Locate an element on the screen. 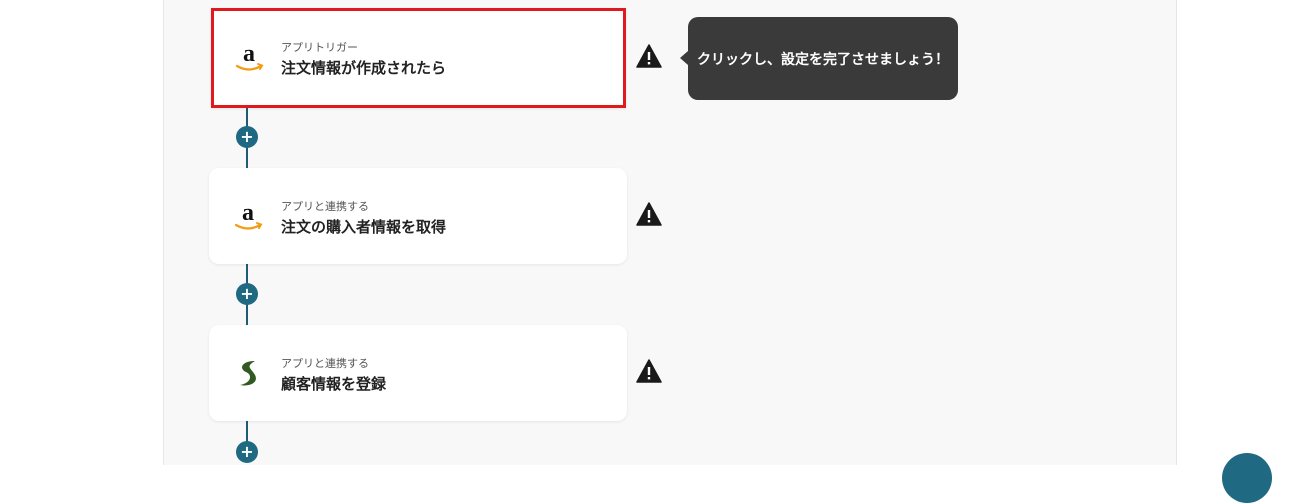 This screenshot has height=503, width=1293. flow-step-trigger: a アプリトリガー 注文情報が作成されたら is located at coordinates (418, 58).